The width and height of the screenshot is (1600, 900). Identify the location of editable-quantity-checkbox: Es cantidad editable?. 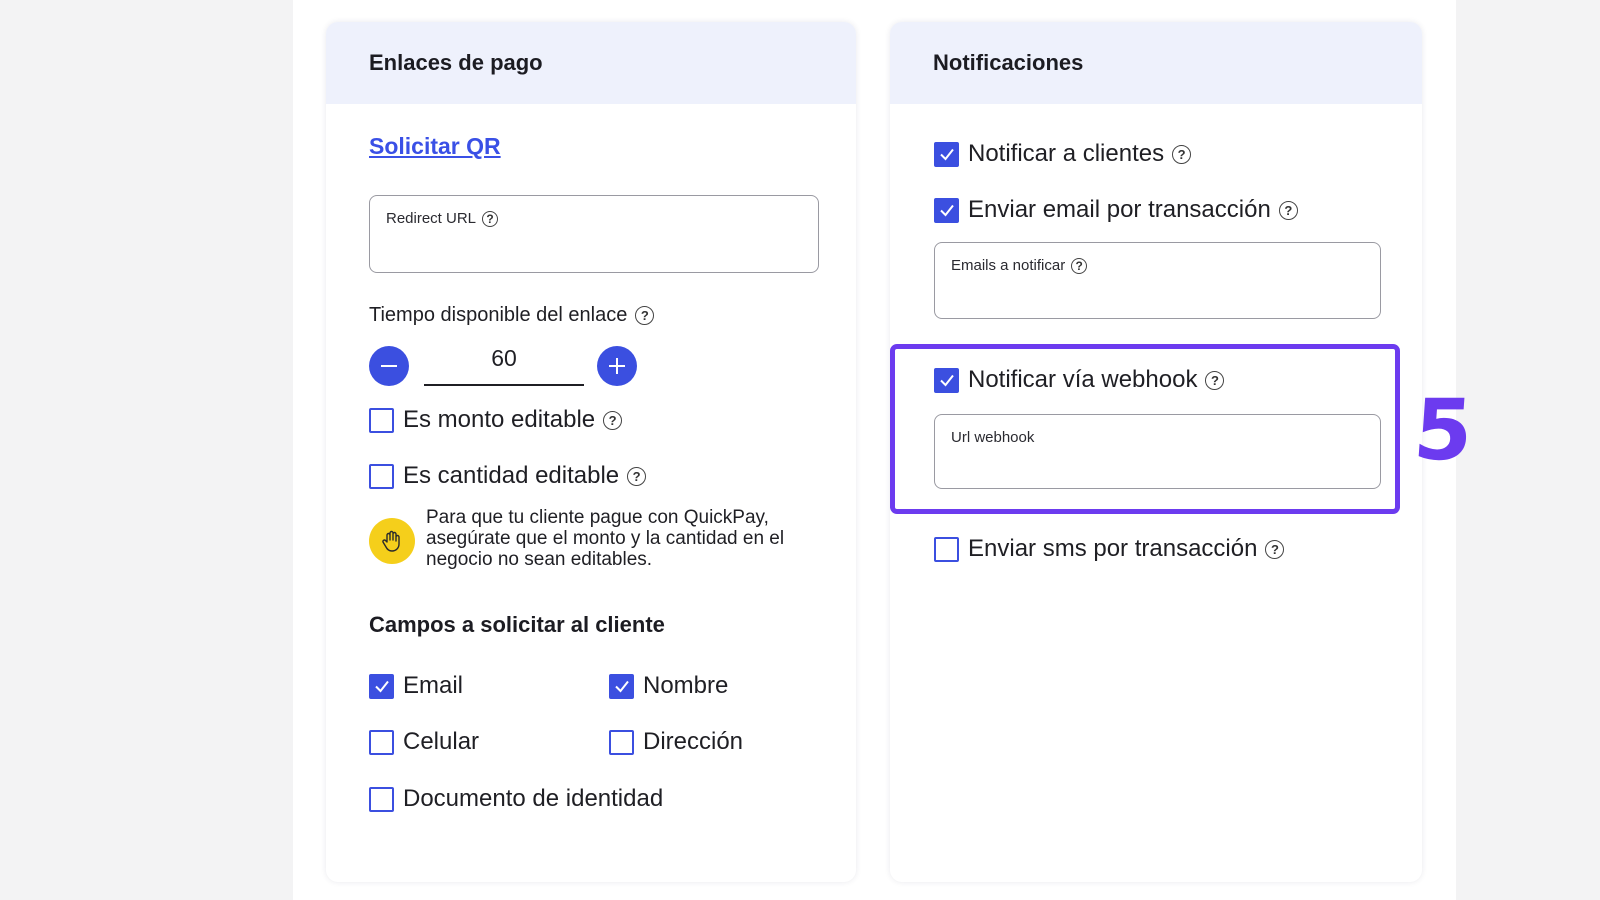
(508, 476).